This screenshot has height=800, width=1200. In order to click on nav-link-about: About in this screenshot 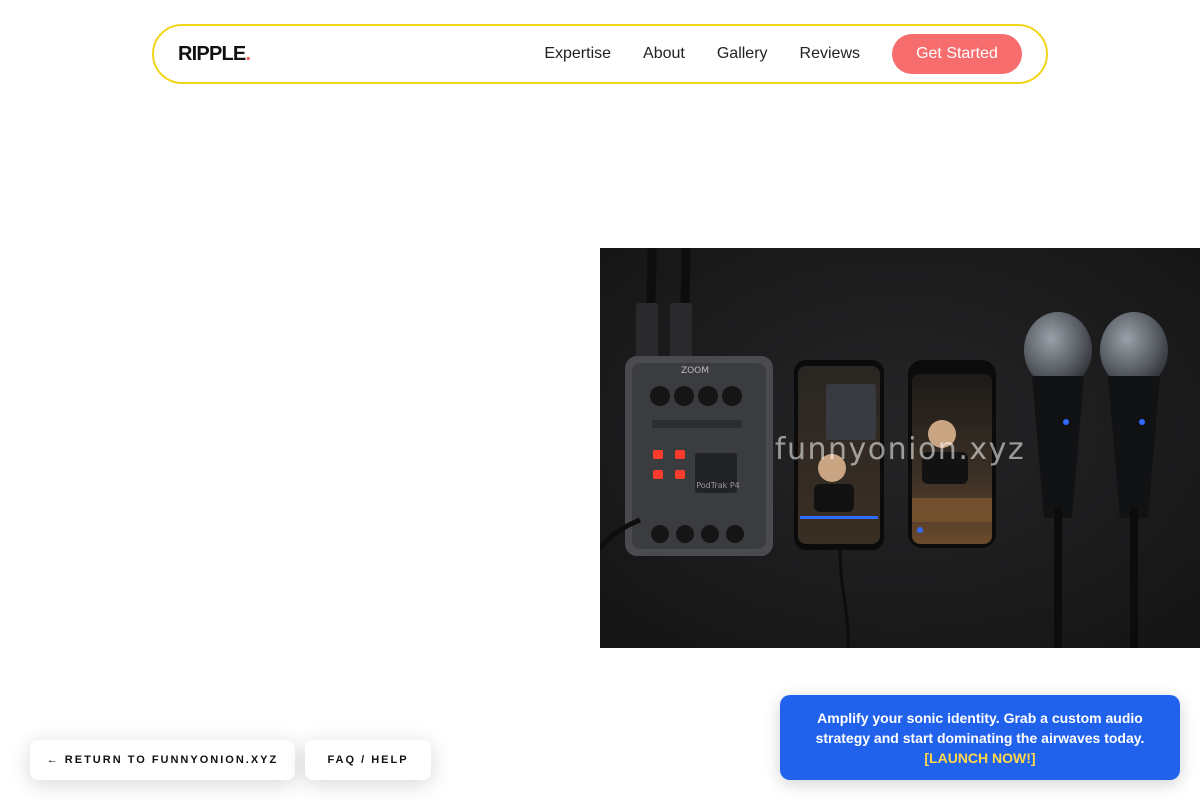, I will do `click(664, 54)`.